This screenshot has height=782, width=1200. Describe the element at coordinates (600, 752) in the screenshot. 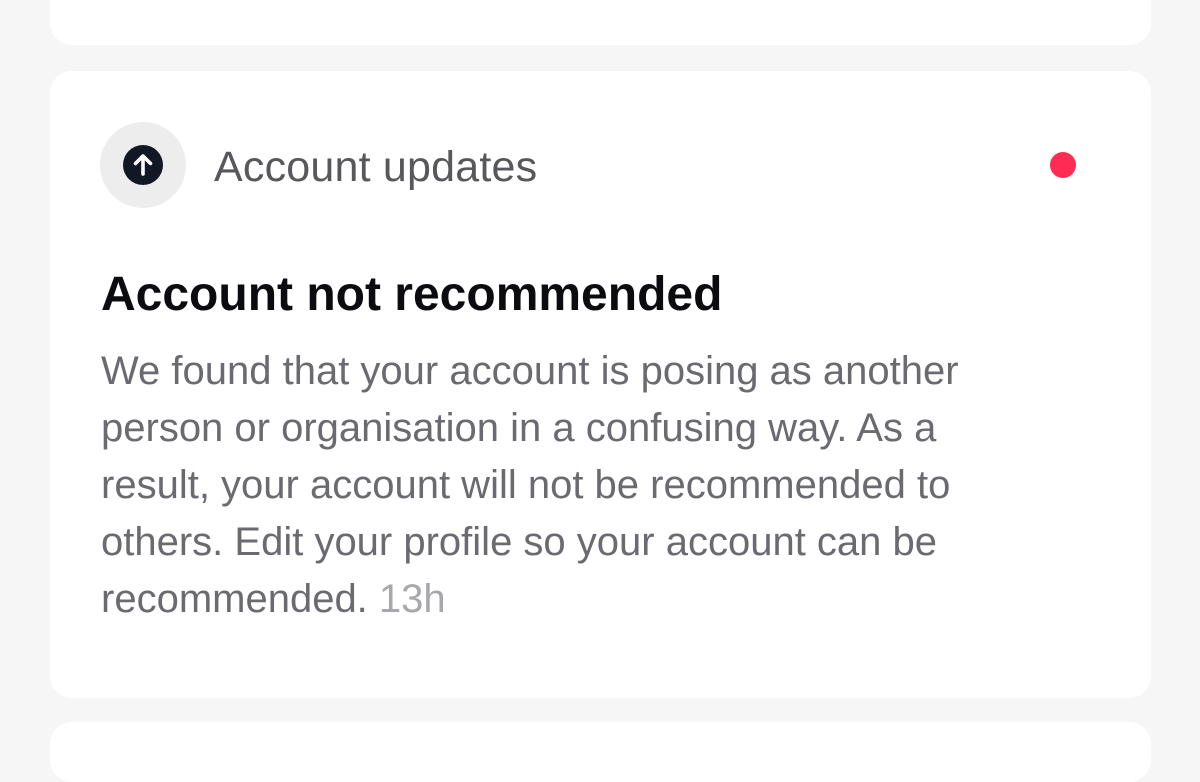

I see `next-notification-card` at that location.